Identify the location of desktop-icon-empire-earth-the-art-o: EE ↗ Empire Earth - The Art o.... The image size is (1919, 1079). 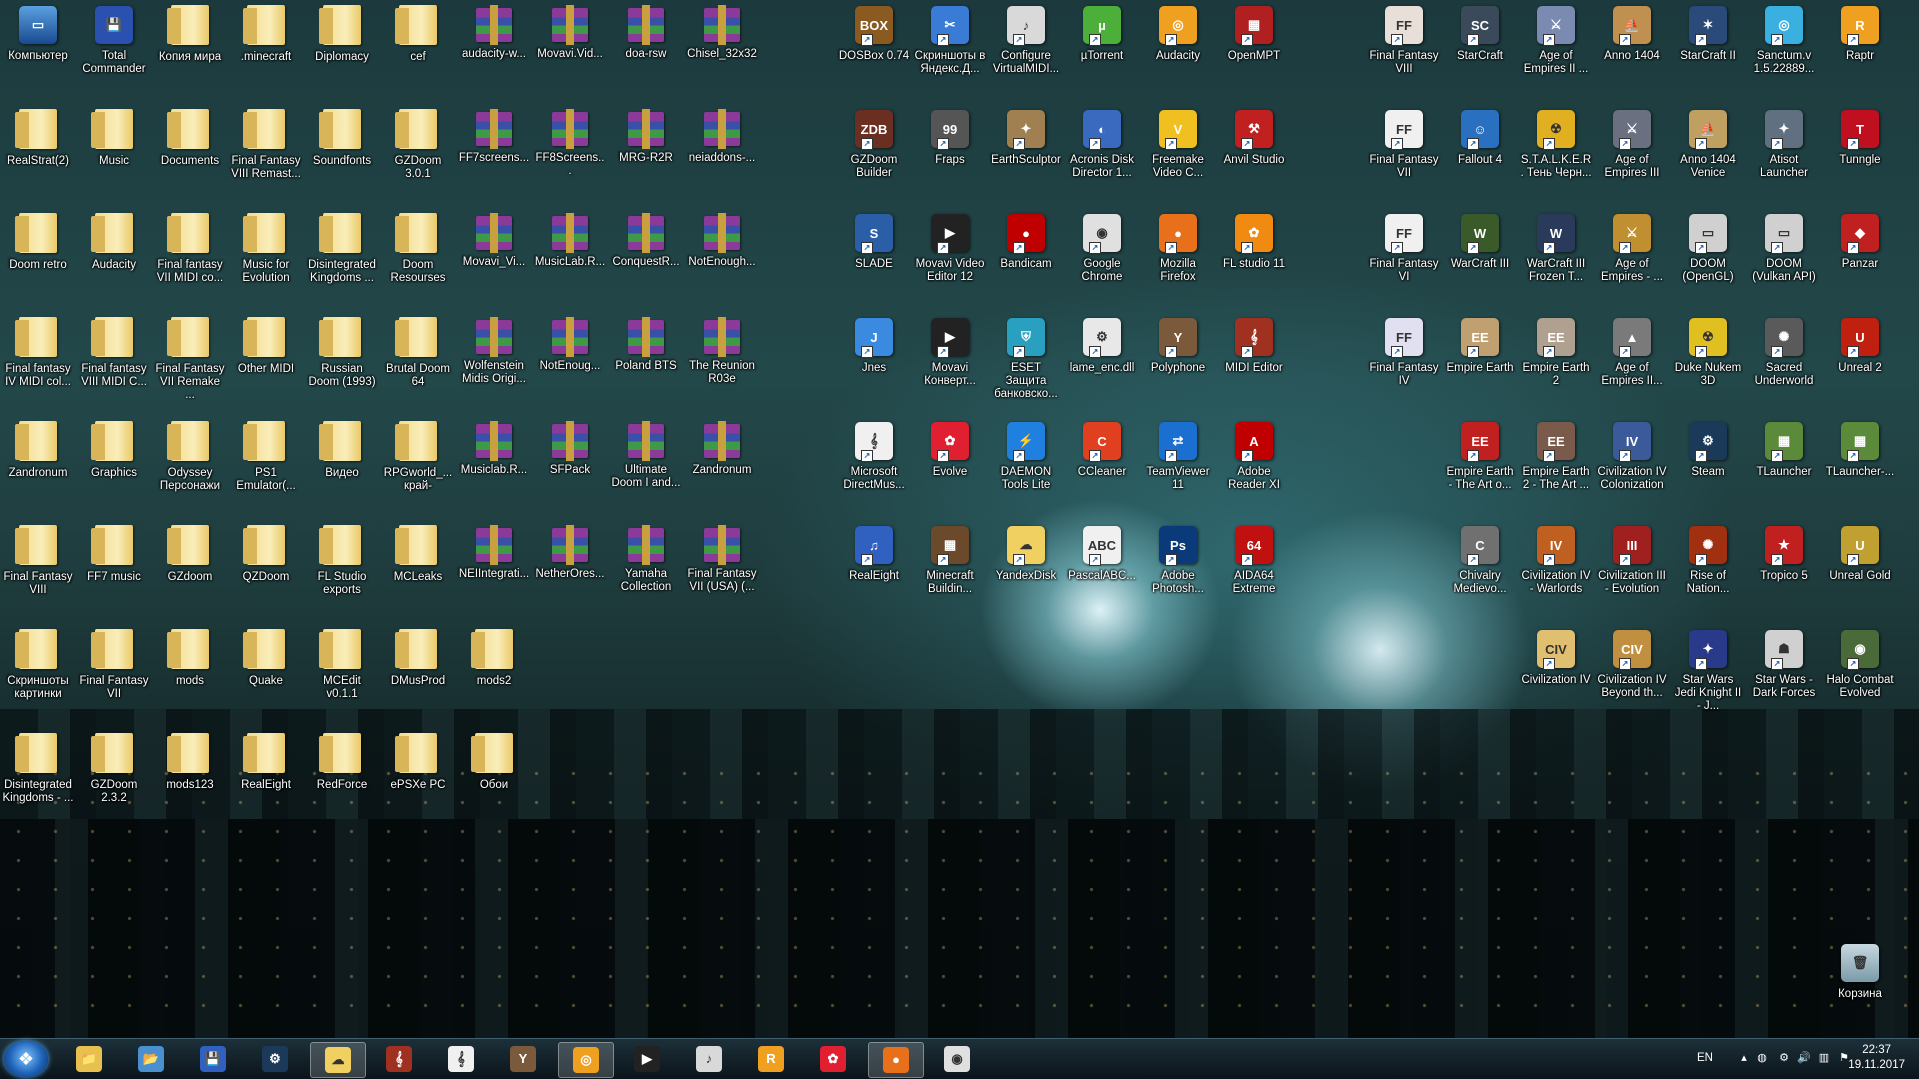
(1480, 455).